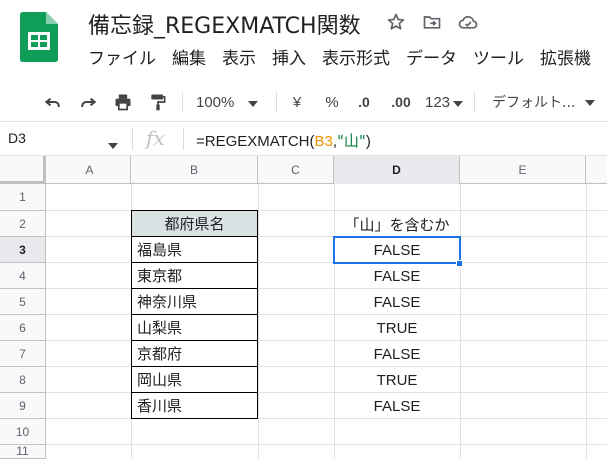 The image size is (607, 459). Describe the element at coordinates (224, 24) in the screenshot. I see `document-title: 備忘録_REGEXMATCH関数` at that location.